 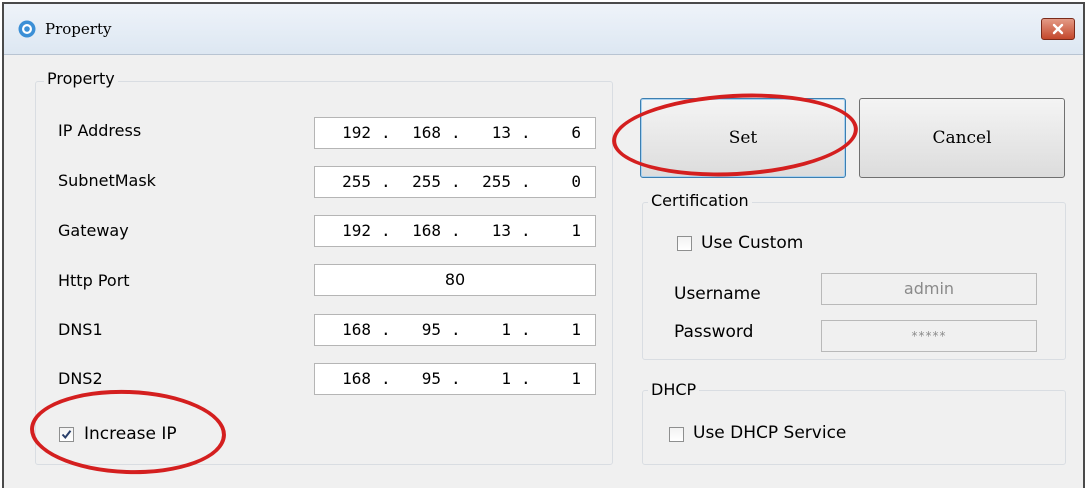 What do you see at coordinates (455, 280) in the screenshot?
I see `http-port-field: 80` at bounding box center [455, 280].